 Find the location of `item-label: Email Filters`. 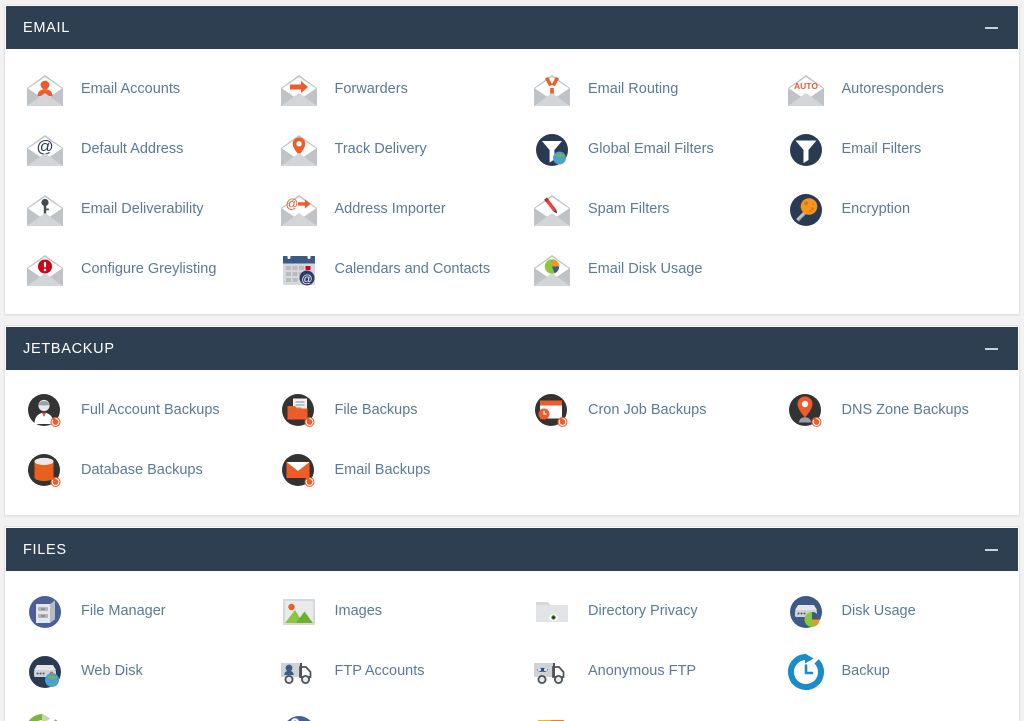

item-label: Email Filters is located at coordinates (881, 149).